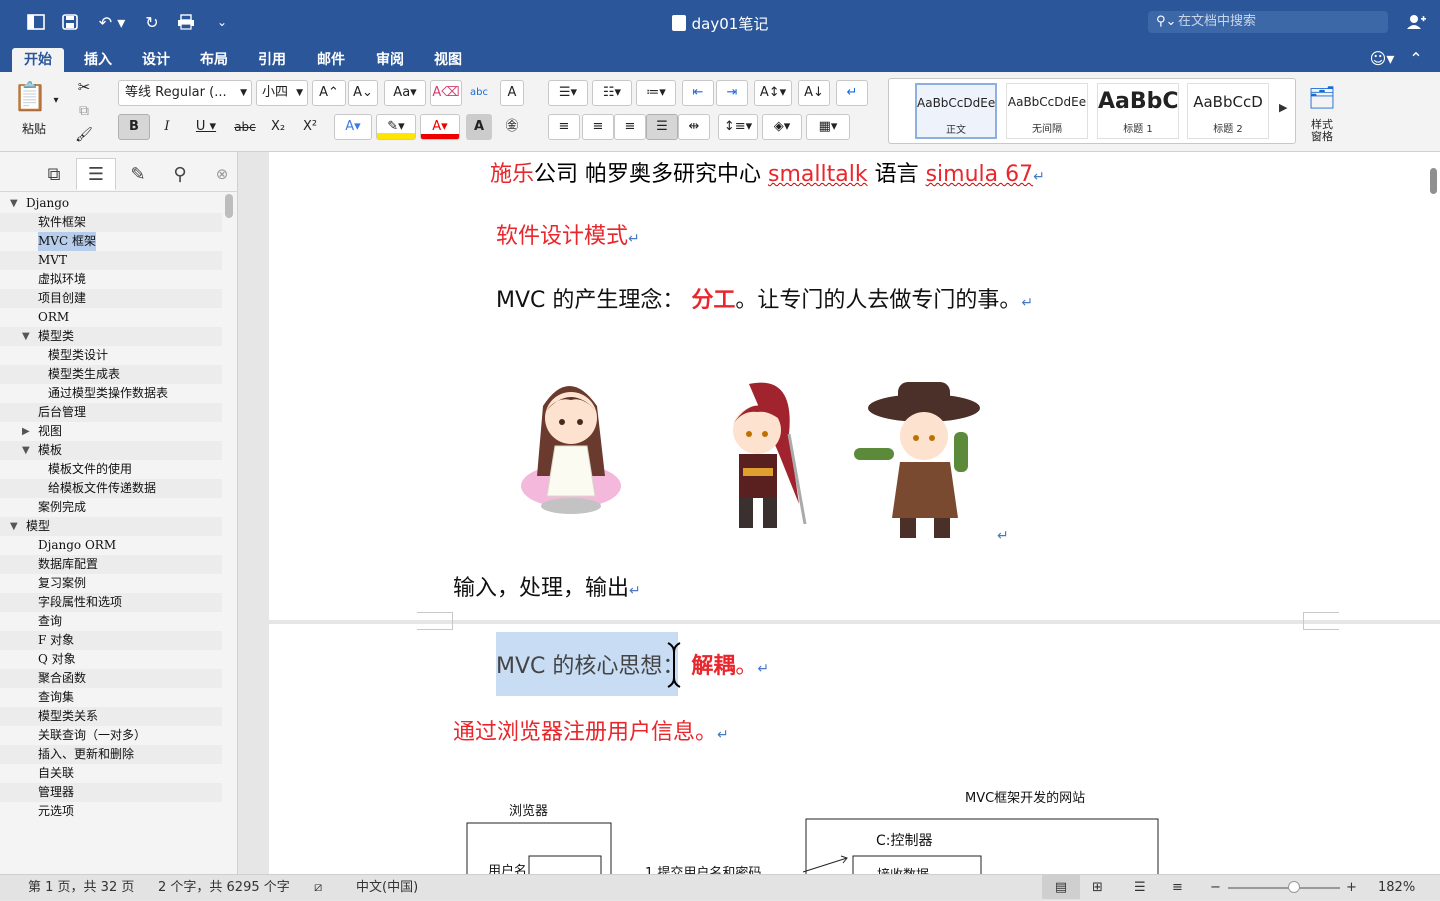 The height and width of the screenshot is (901, 1440). I want to click on font-size-select: 小四 ▼, so click(282, 93).